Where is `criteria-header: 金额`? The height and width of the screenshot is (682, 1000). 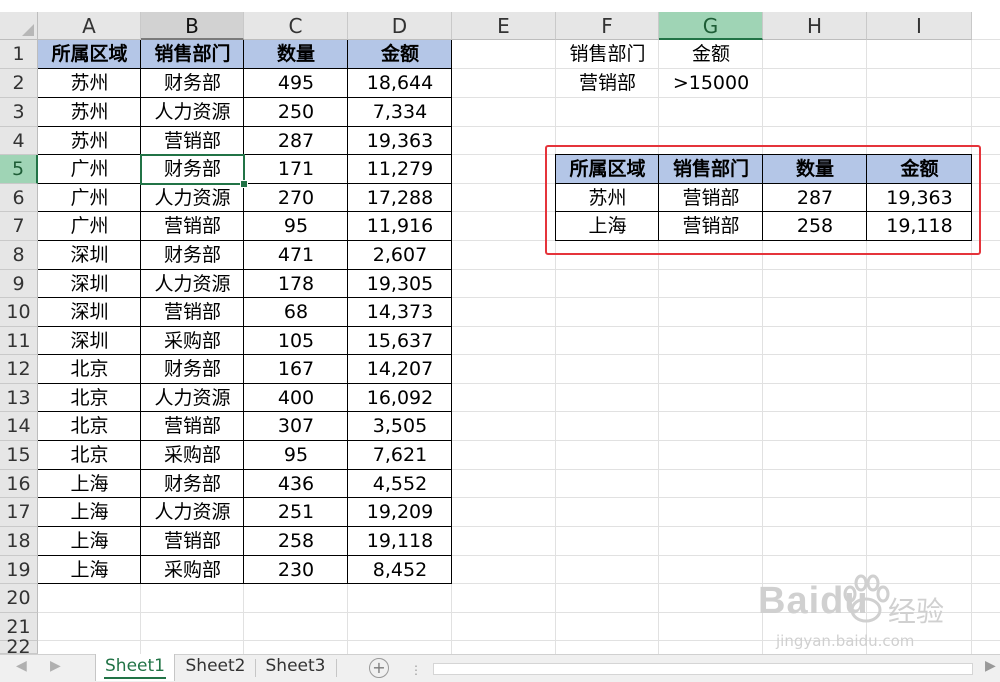
criteria-header: 金额 is located at coordinates (710, 54).